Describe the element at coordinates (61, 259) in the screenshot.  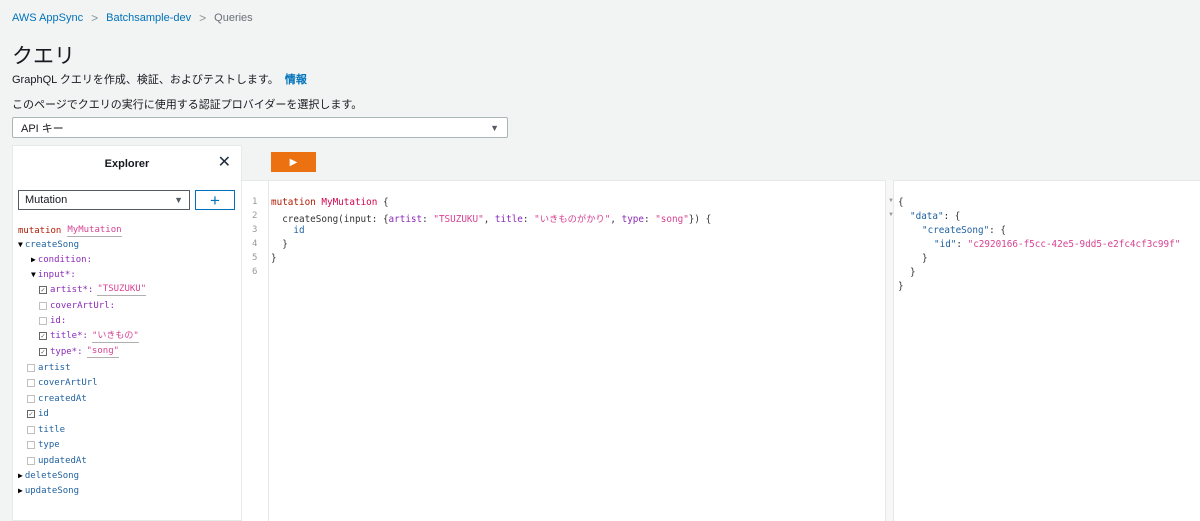
I see `tree-item-condition: ▶ condition:` at that location.